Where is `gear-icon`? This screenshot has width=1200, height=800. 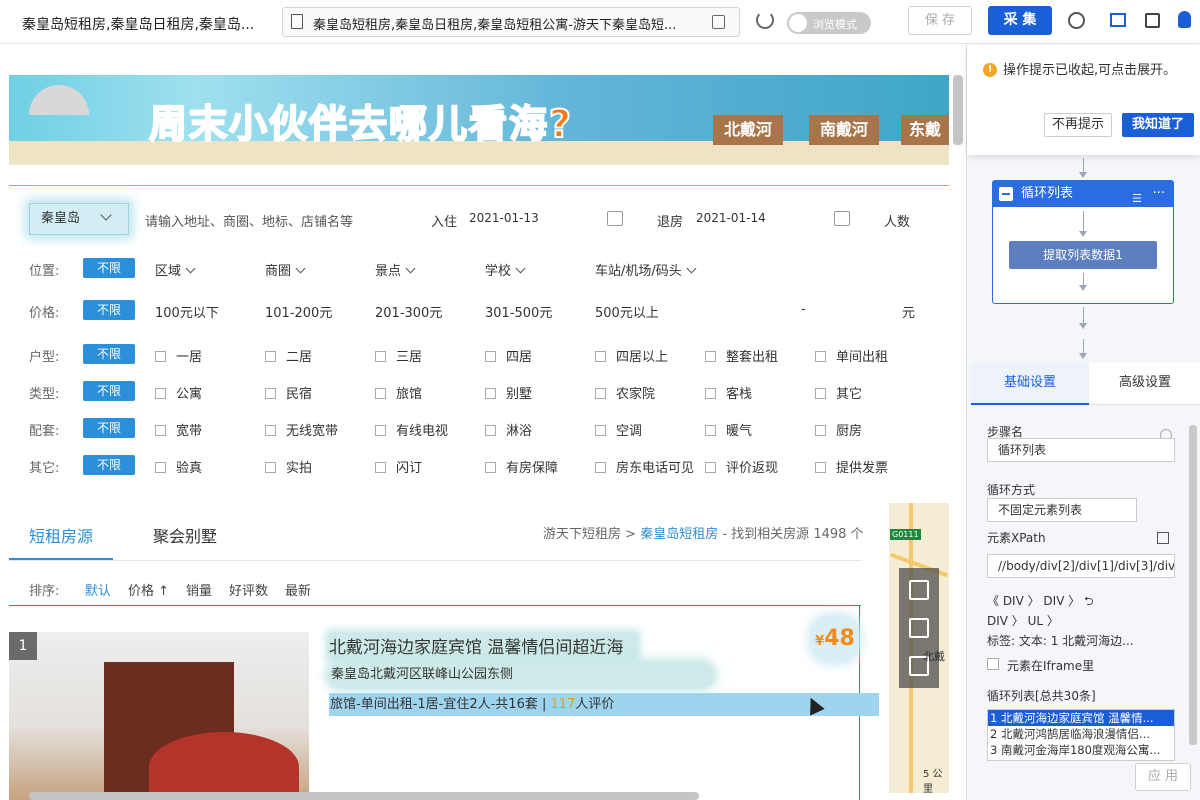
gear-icon is located at coordinates (1076, 20).